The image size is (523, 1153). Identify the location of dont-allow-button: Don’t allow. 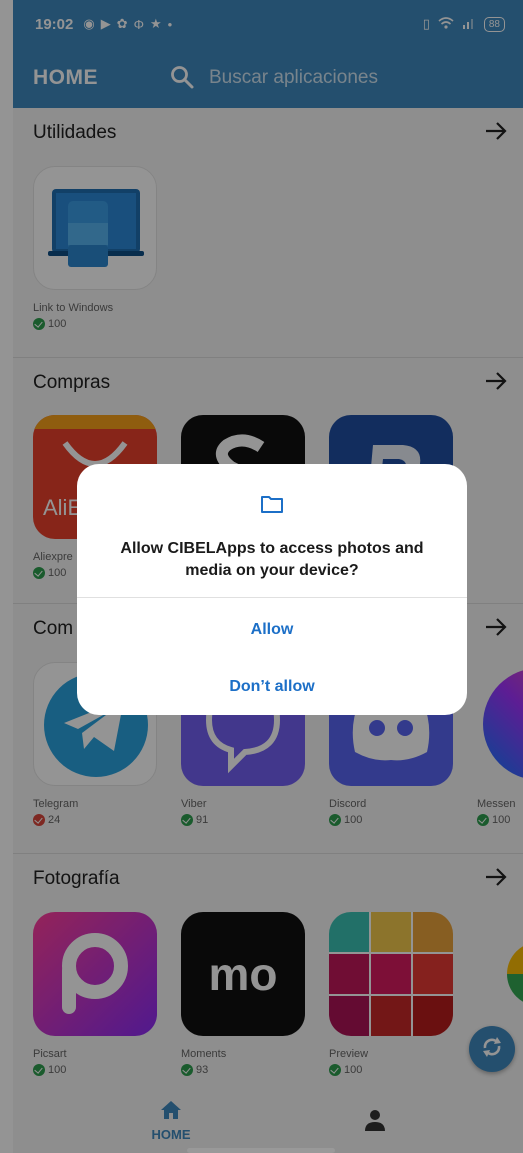
(272, 687).